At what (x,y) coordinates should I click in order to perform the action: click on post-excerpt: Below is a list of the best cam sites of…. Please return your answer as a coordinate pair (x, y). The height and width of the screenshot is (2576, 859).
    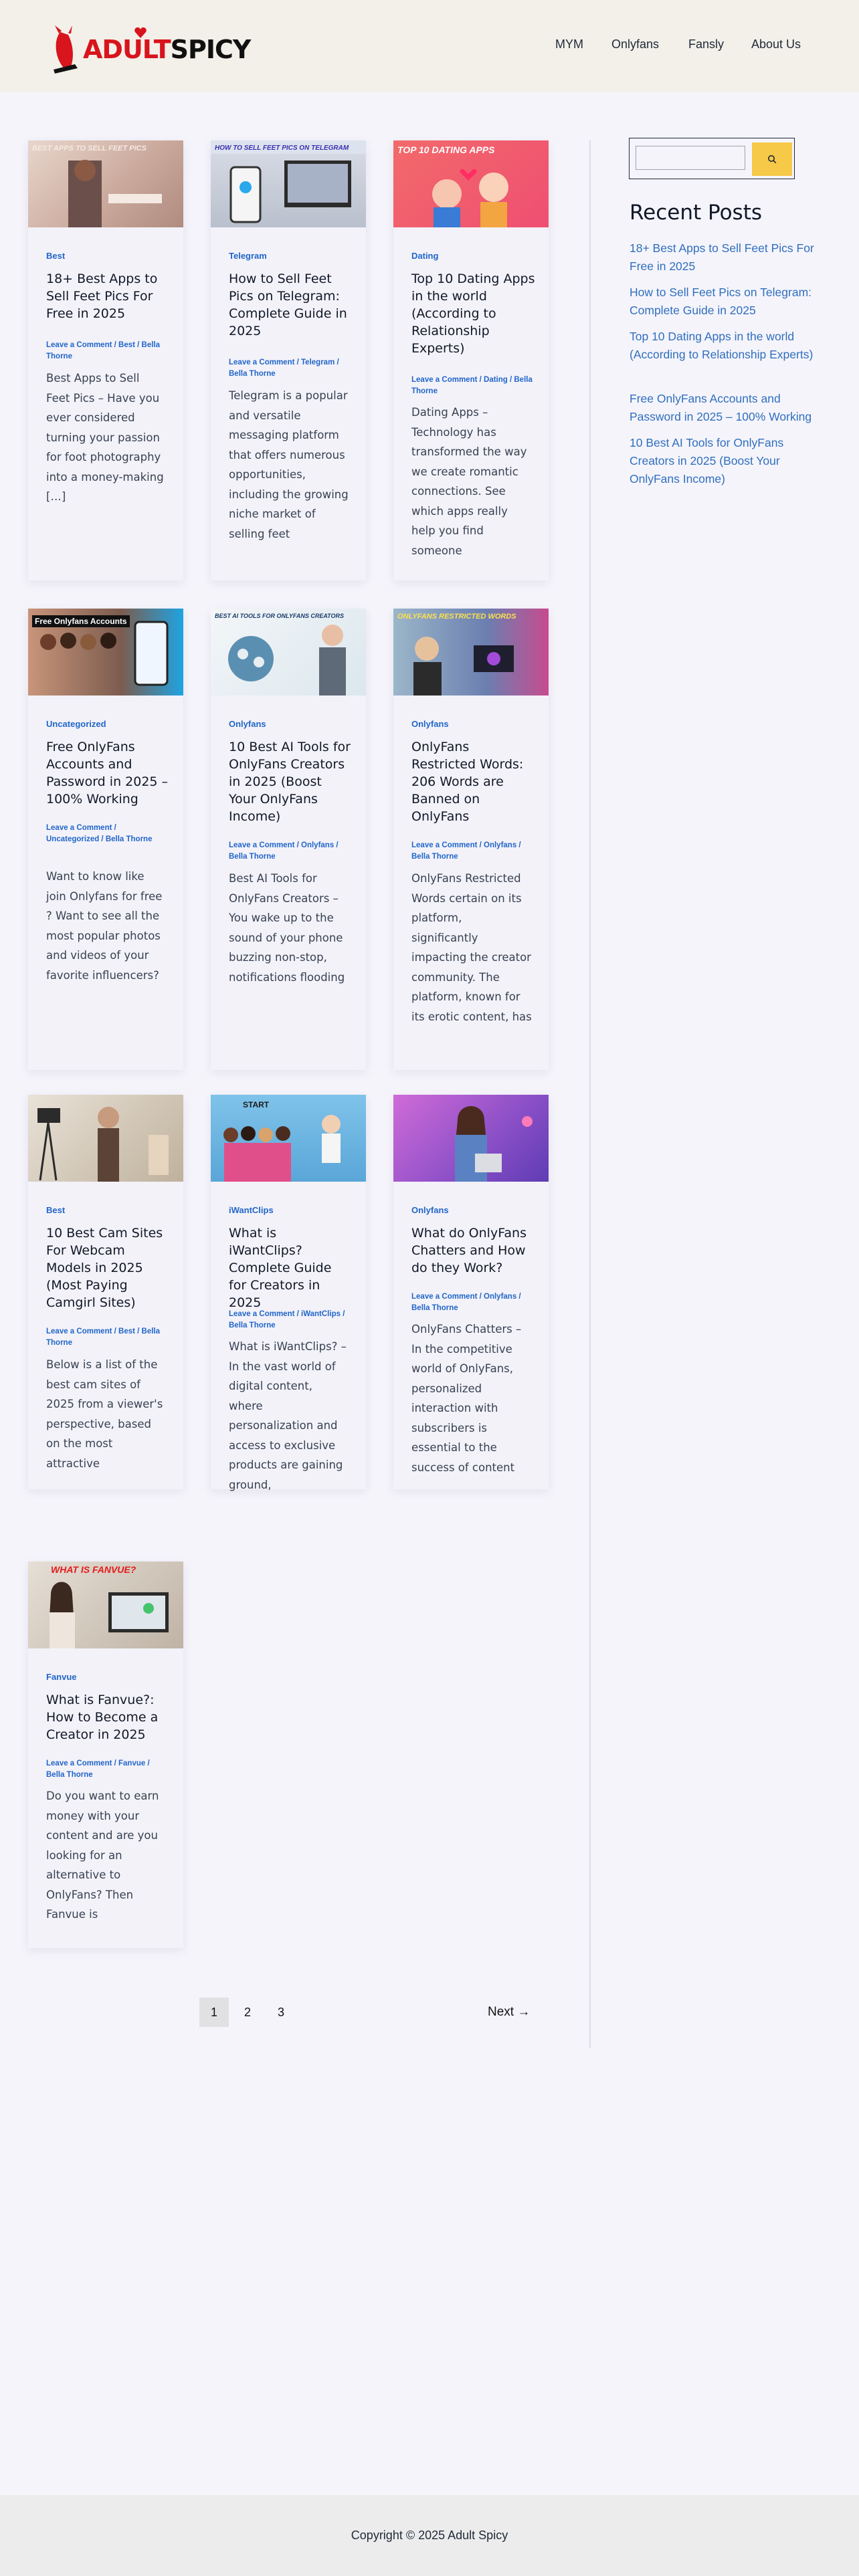
    Looking at the image, I should click on (105, 1414).